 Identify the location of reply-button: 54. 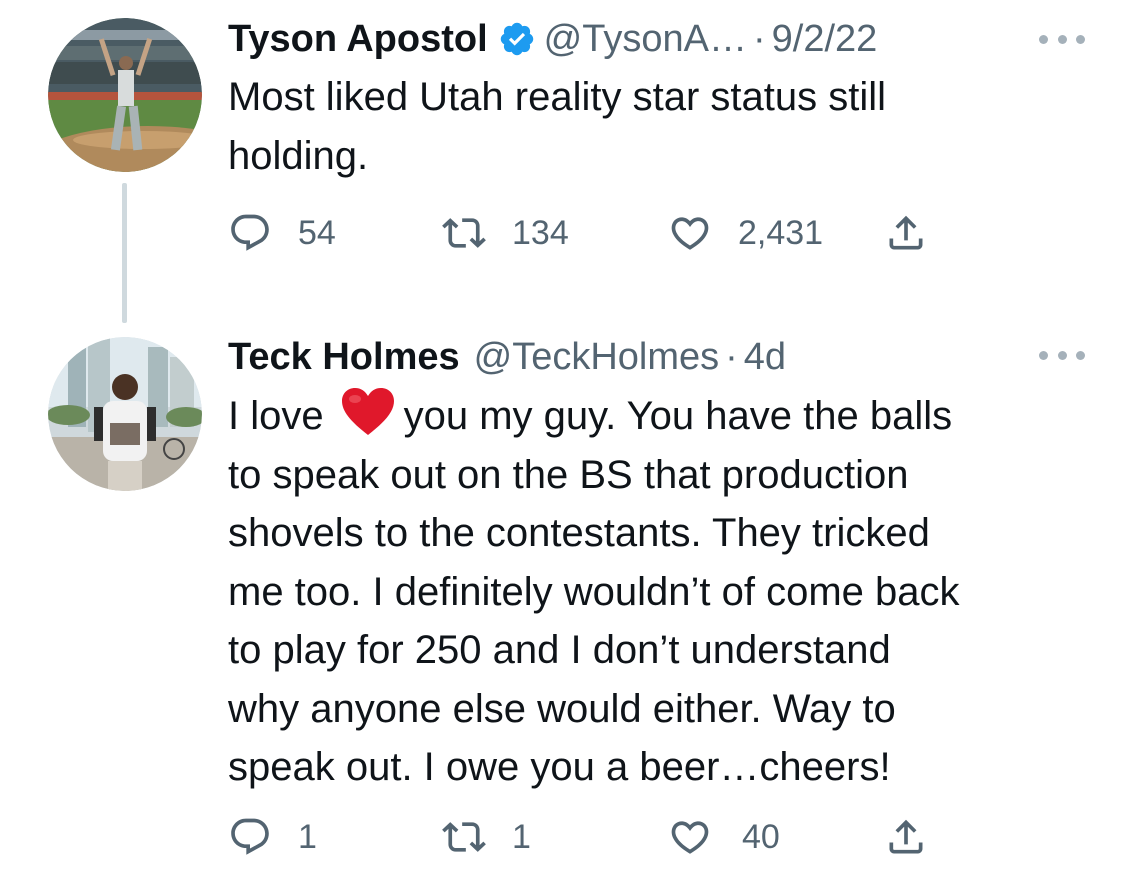
(282, 233).